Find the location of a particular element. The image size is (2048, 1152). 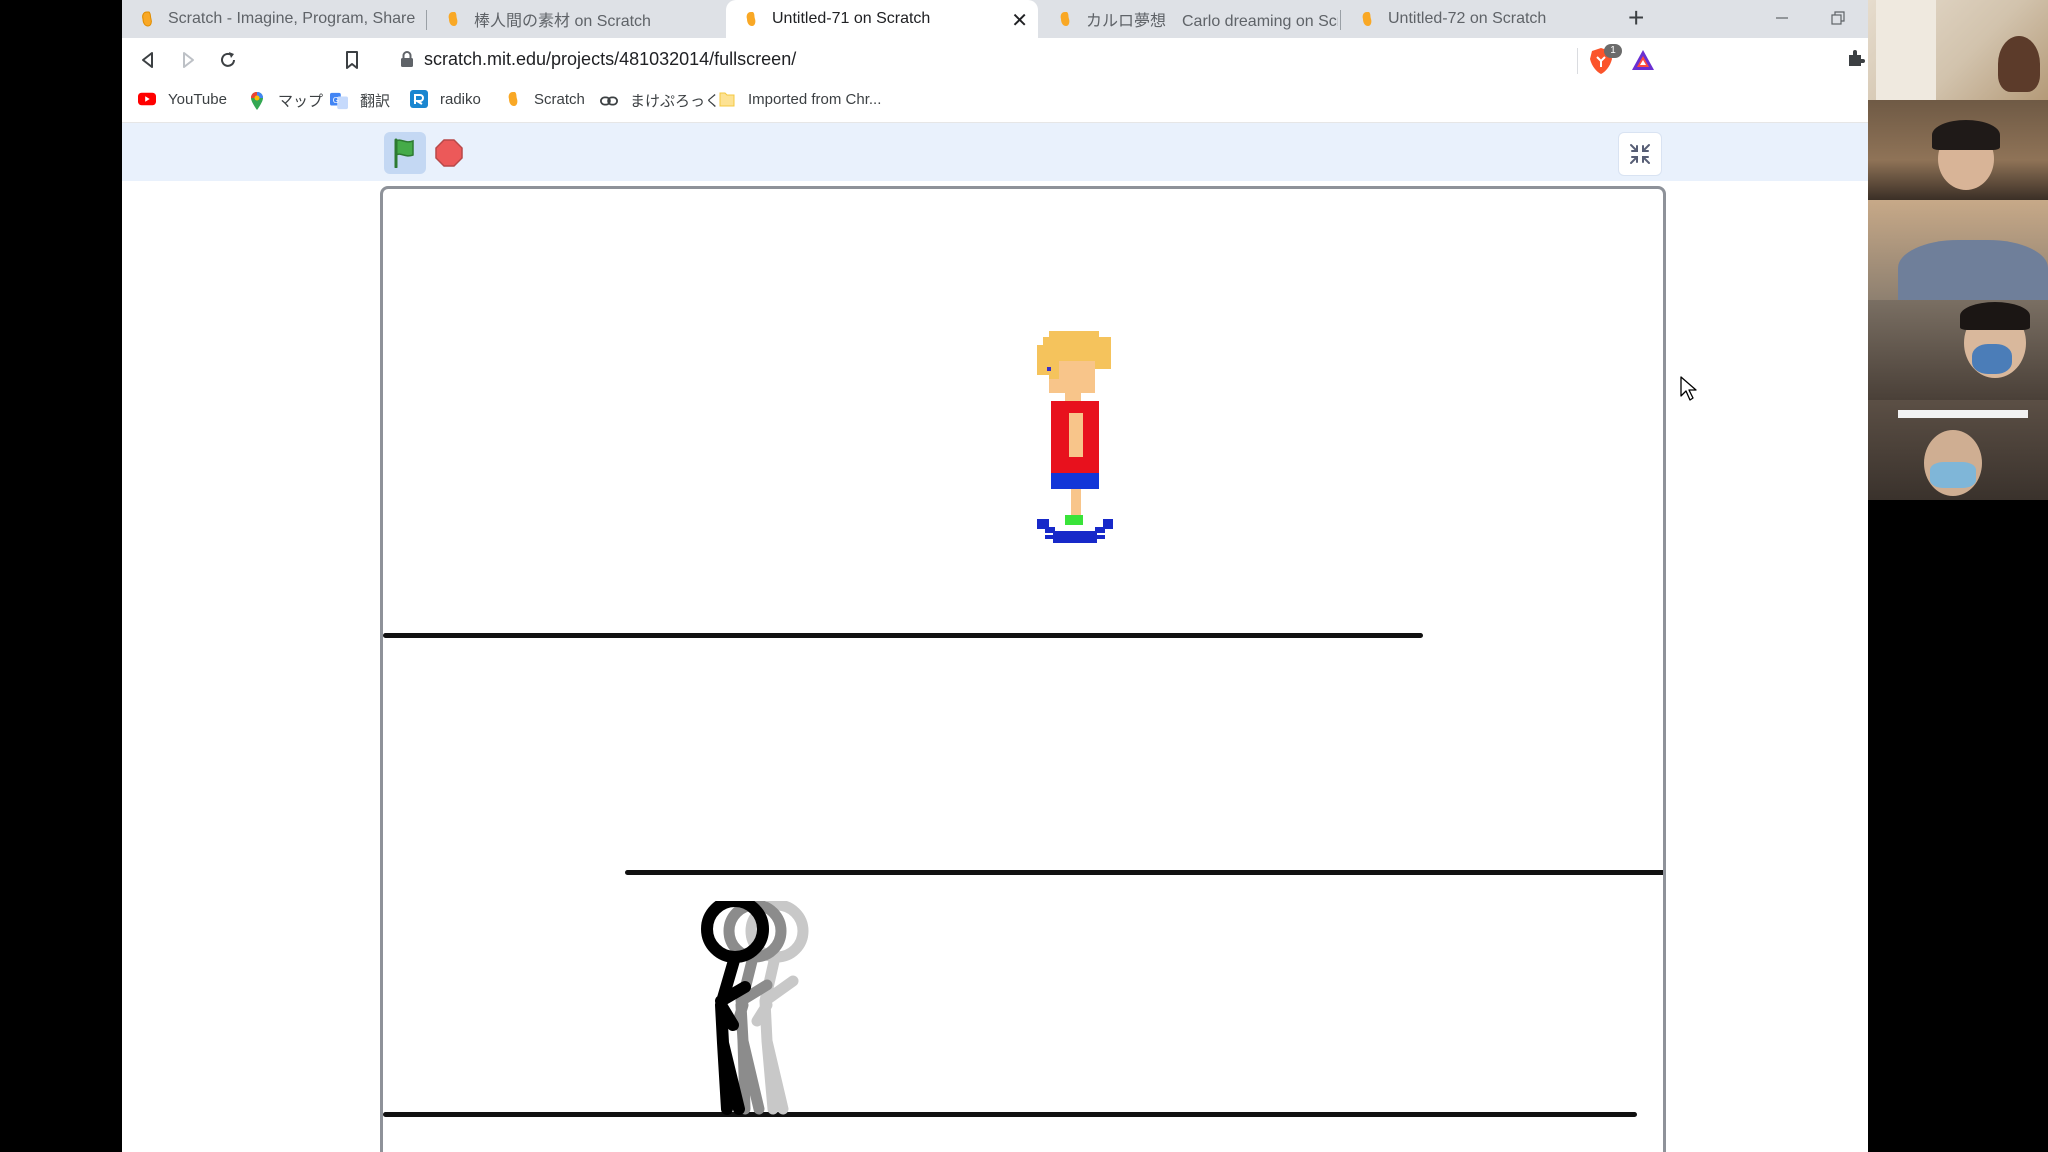

folder-icon is located at coordinates (727, 99).